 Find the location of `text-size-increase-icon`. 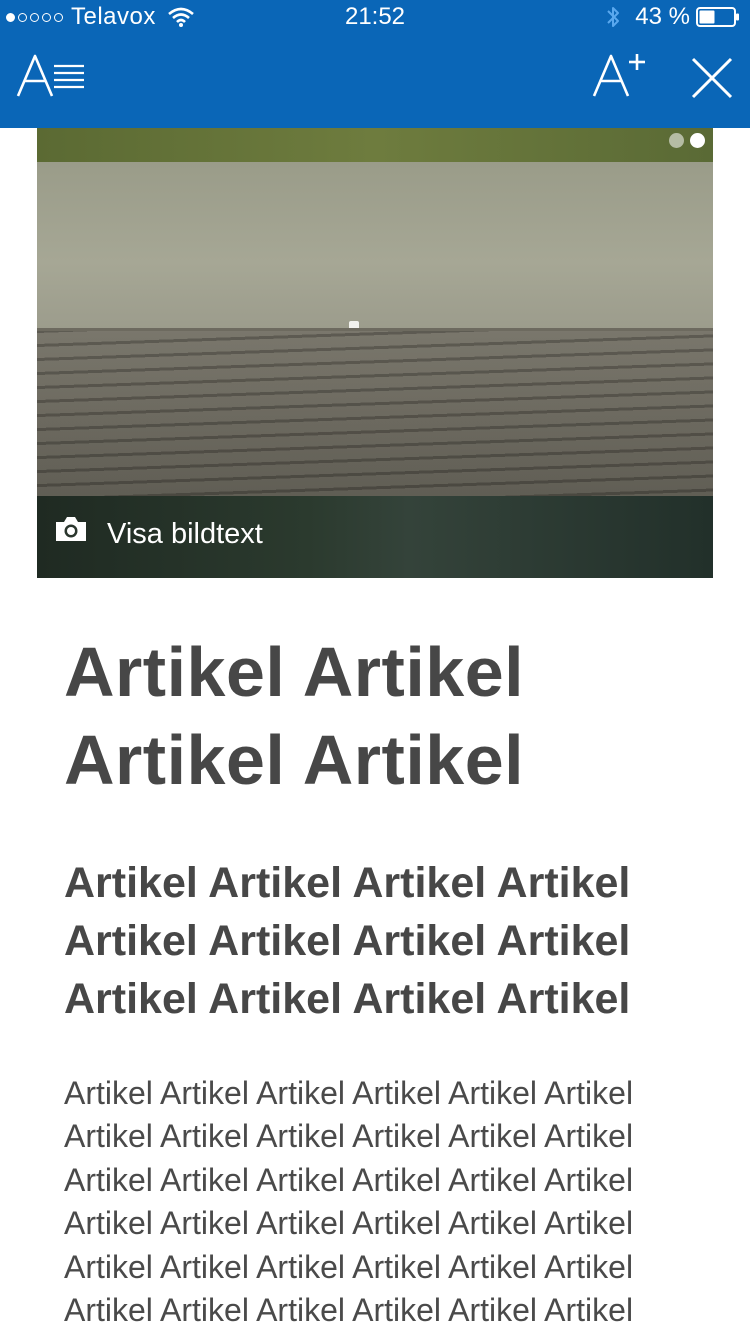

text-size-increase-icon is located at coordinates (621, 77).